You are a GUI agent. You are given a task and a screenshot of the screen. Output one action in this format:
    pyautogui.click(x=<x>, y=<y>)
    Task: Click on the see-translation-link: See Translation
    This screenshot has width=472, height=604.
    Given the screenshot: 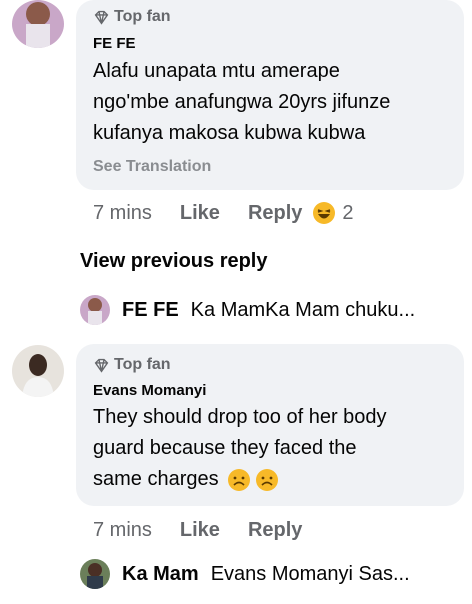 What is the action you would take?
    pyautogui.click(x=152, y=167)
    